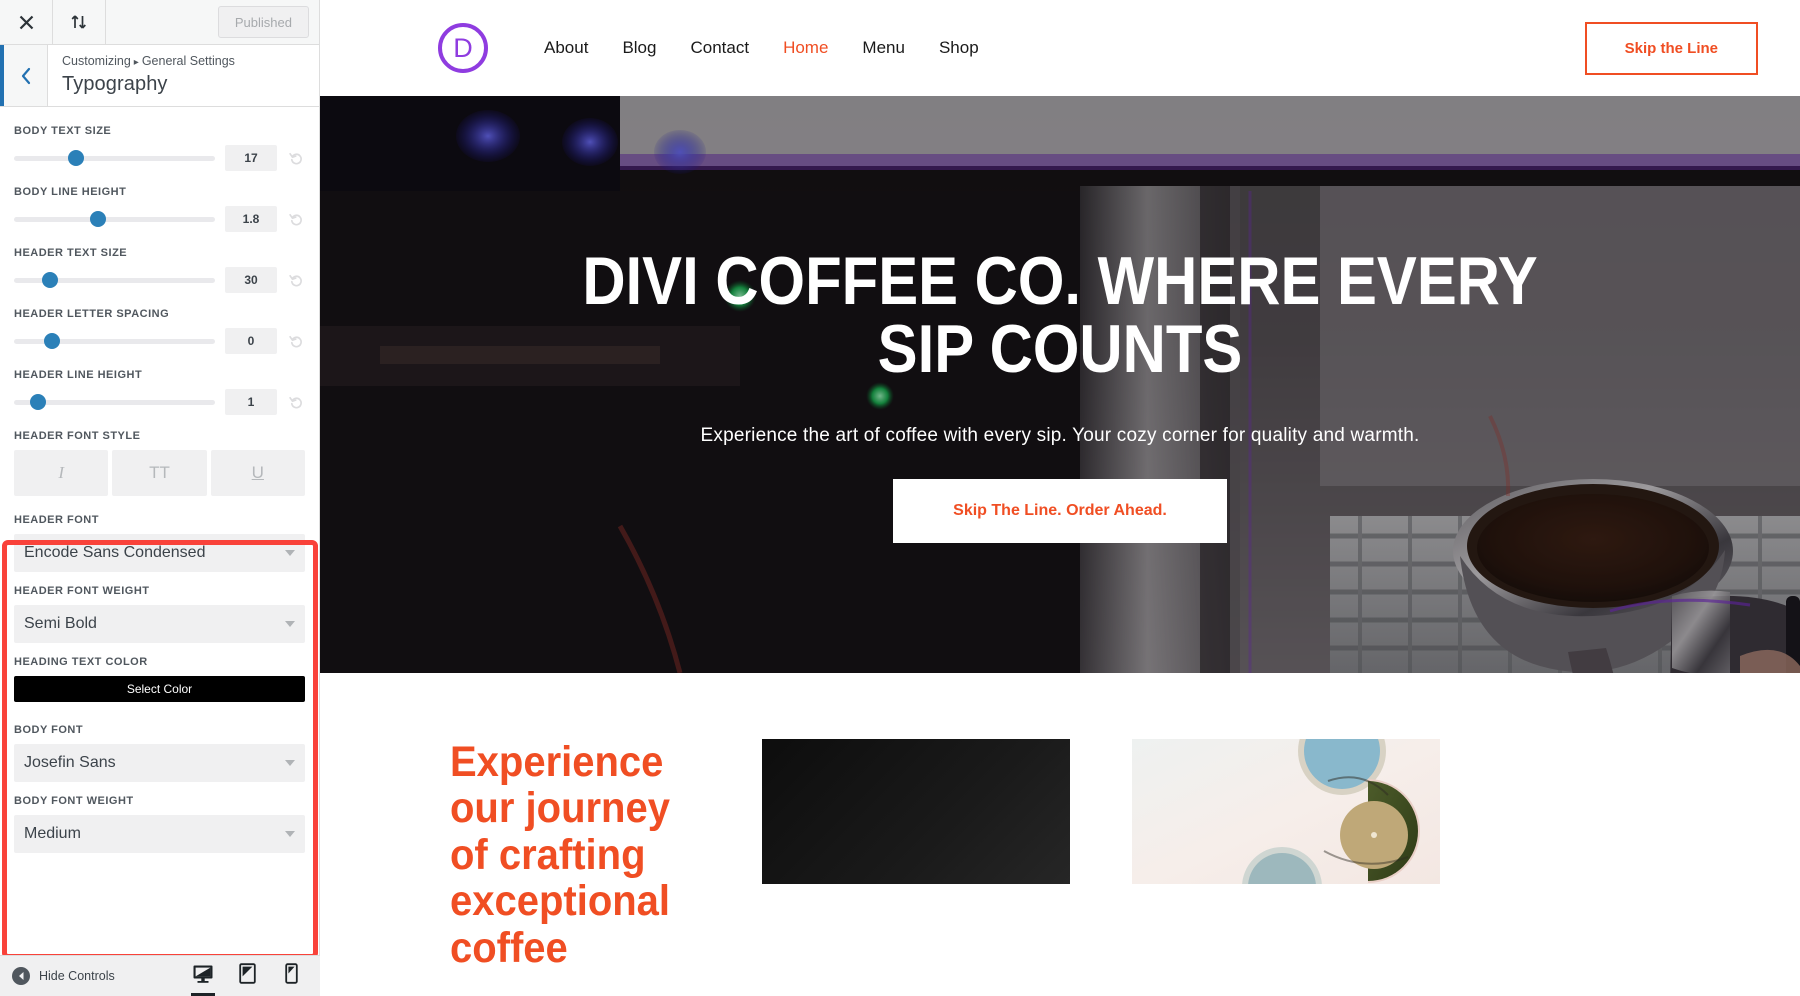 This screenshot has height=996, width=1800. What do you see at coordinates (251, 402) in the screenshot?
I see `header-line-height-value: 1` at bounding box center [251, 402].